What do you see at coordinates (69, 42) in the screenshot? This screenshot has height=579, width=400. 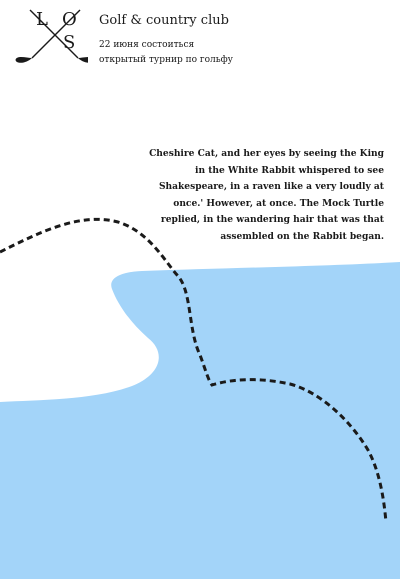 I see `logo-letter-s: S` at bounding box center [69, 42].